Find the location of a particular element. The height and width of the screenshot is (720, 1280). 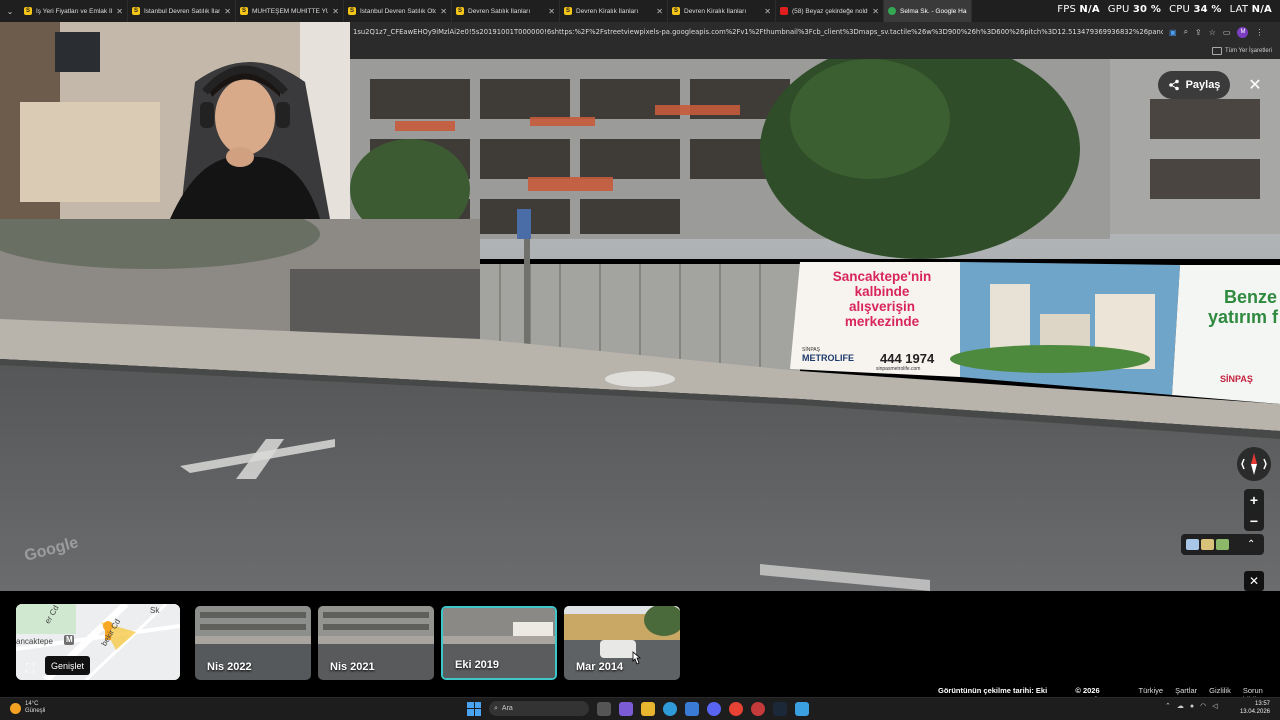

all-bookmarks-button: Tüm Yer İşaretleri is located at coordinates (1245, 50).